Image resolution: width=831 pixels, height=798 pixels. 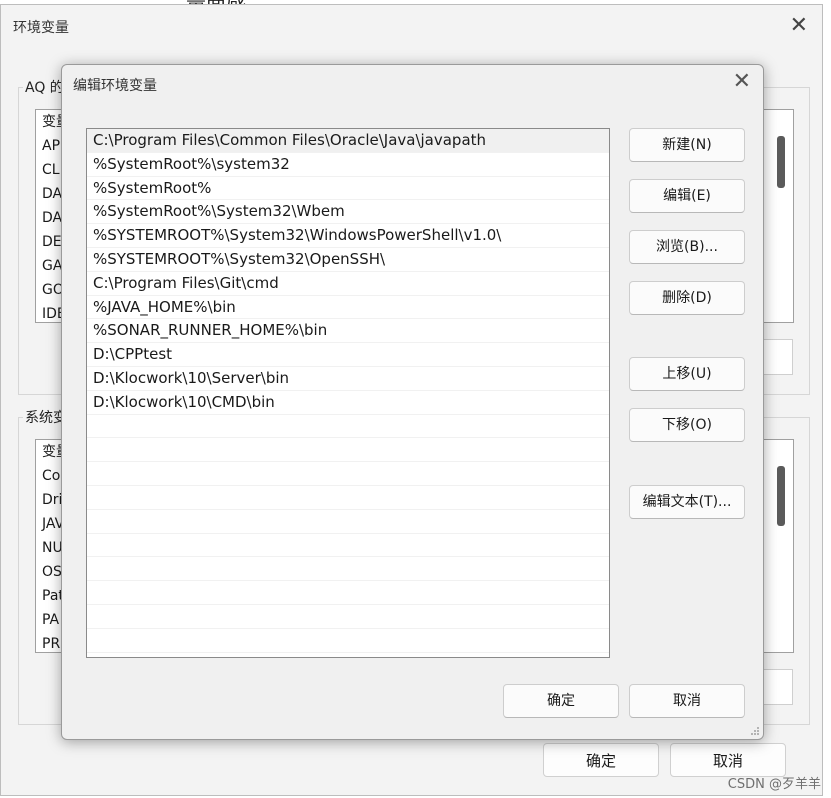 What do you see at coordinates (687, 425) in the screenshot?
I see `move-down-button: 下移(O)` at bounding box center [687, 425].